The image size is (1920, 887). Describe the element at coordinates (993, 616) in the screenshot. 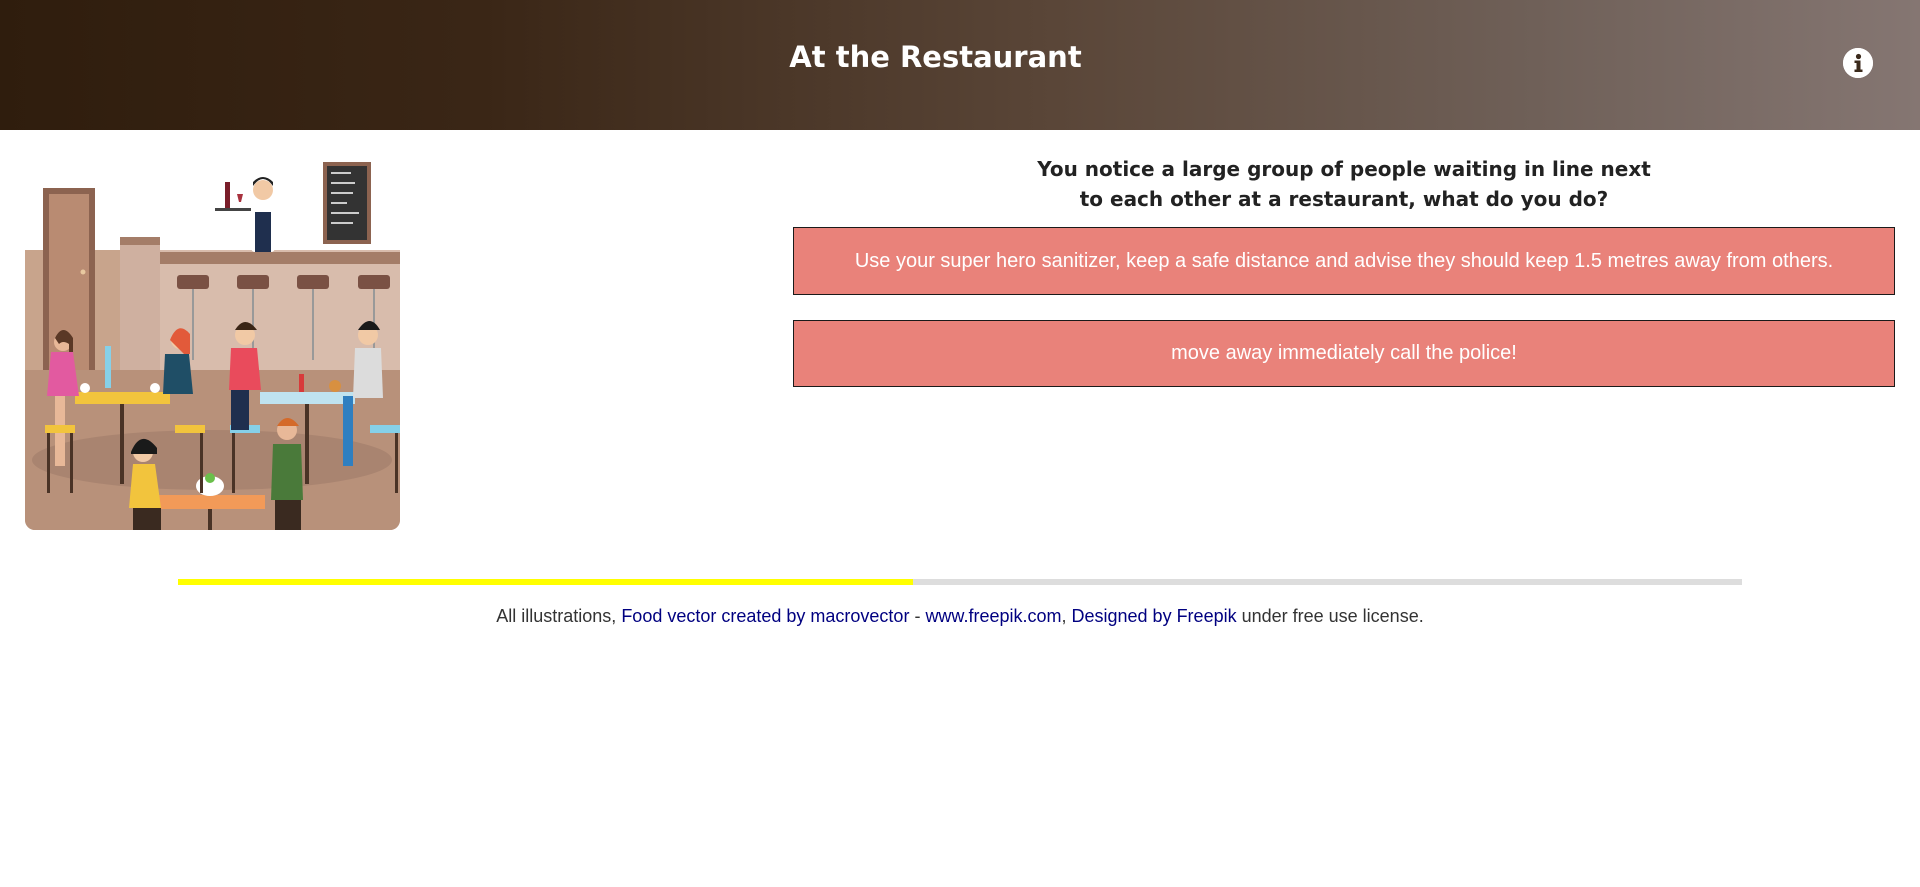

I see `freepik-site-link: www.freepik.com` at that location.